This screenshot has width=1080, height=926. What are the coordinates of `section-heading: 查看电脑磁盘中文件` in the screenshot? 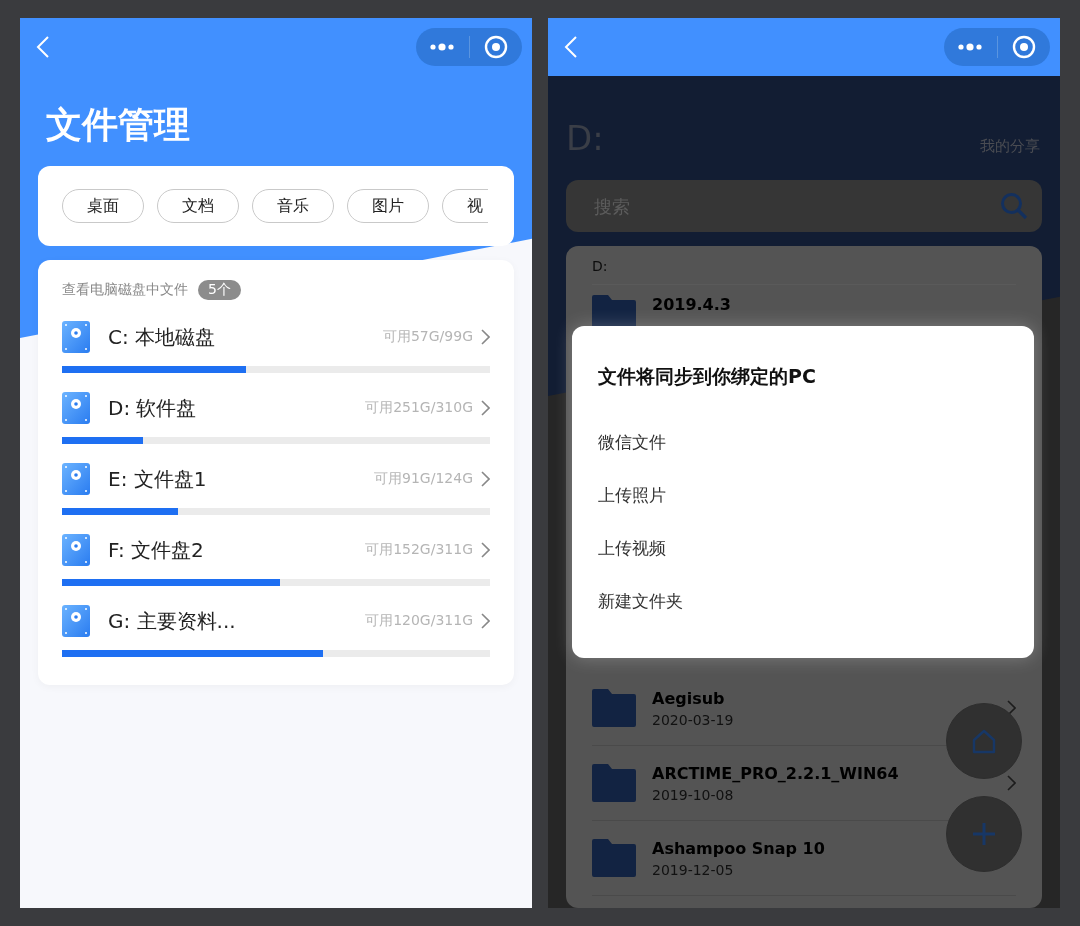 It's located at (125, 290).